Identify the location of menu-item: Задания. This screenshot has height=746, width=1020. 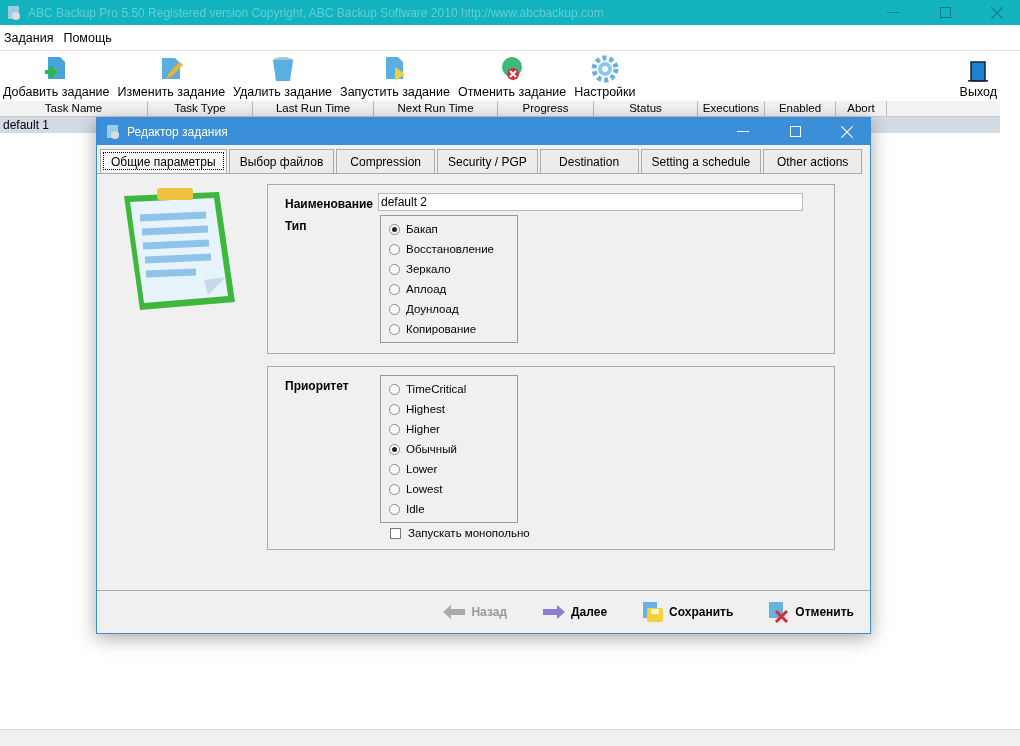
(29, 37).